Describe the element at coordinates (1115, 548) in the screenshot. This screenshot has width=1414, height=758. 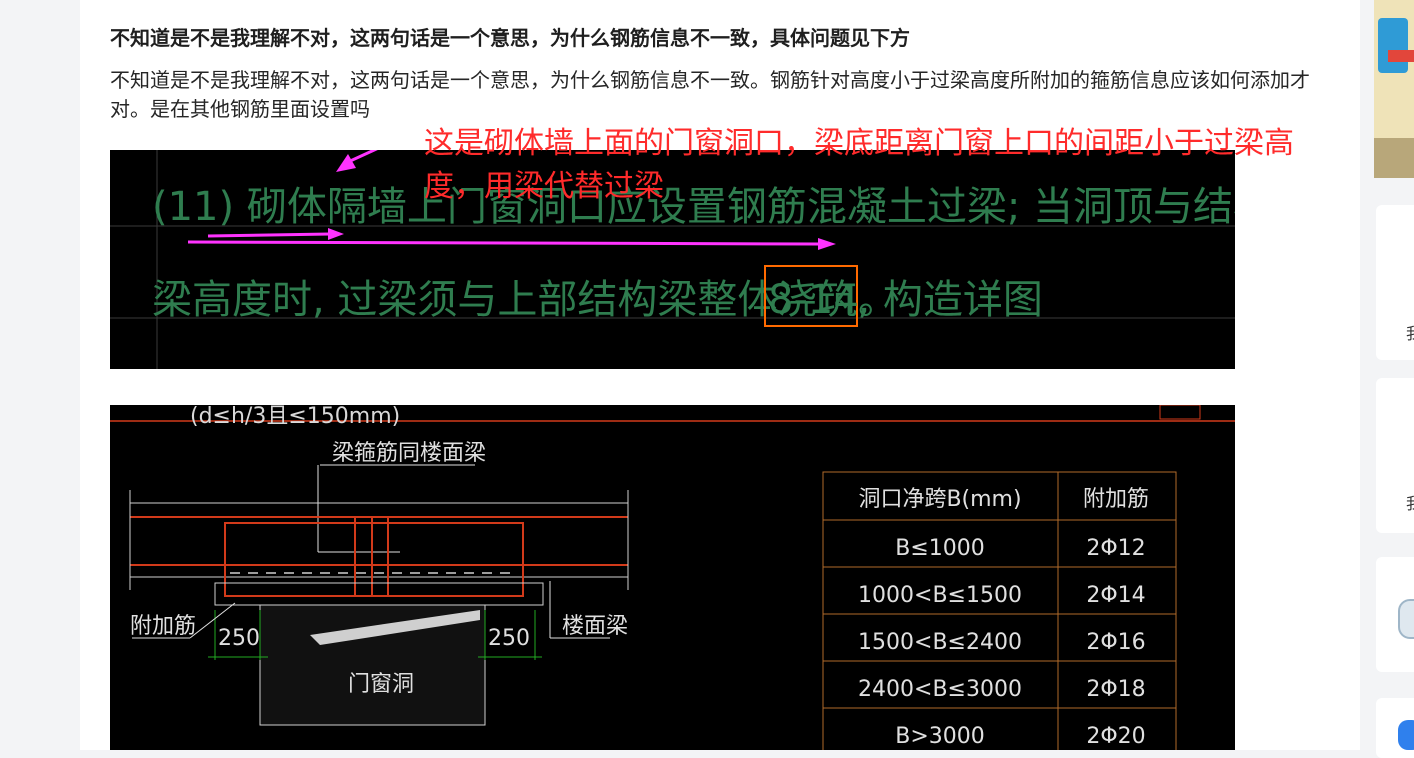
I see `table-cell: 2Φ12` at that location.